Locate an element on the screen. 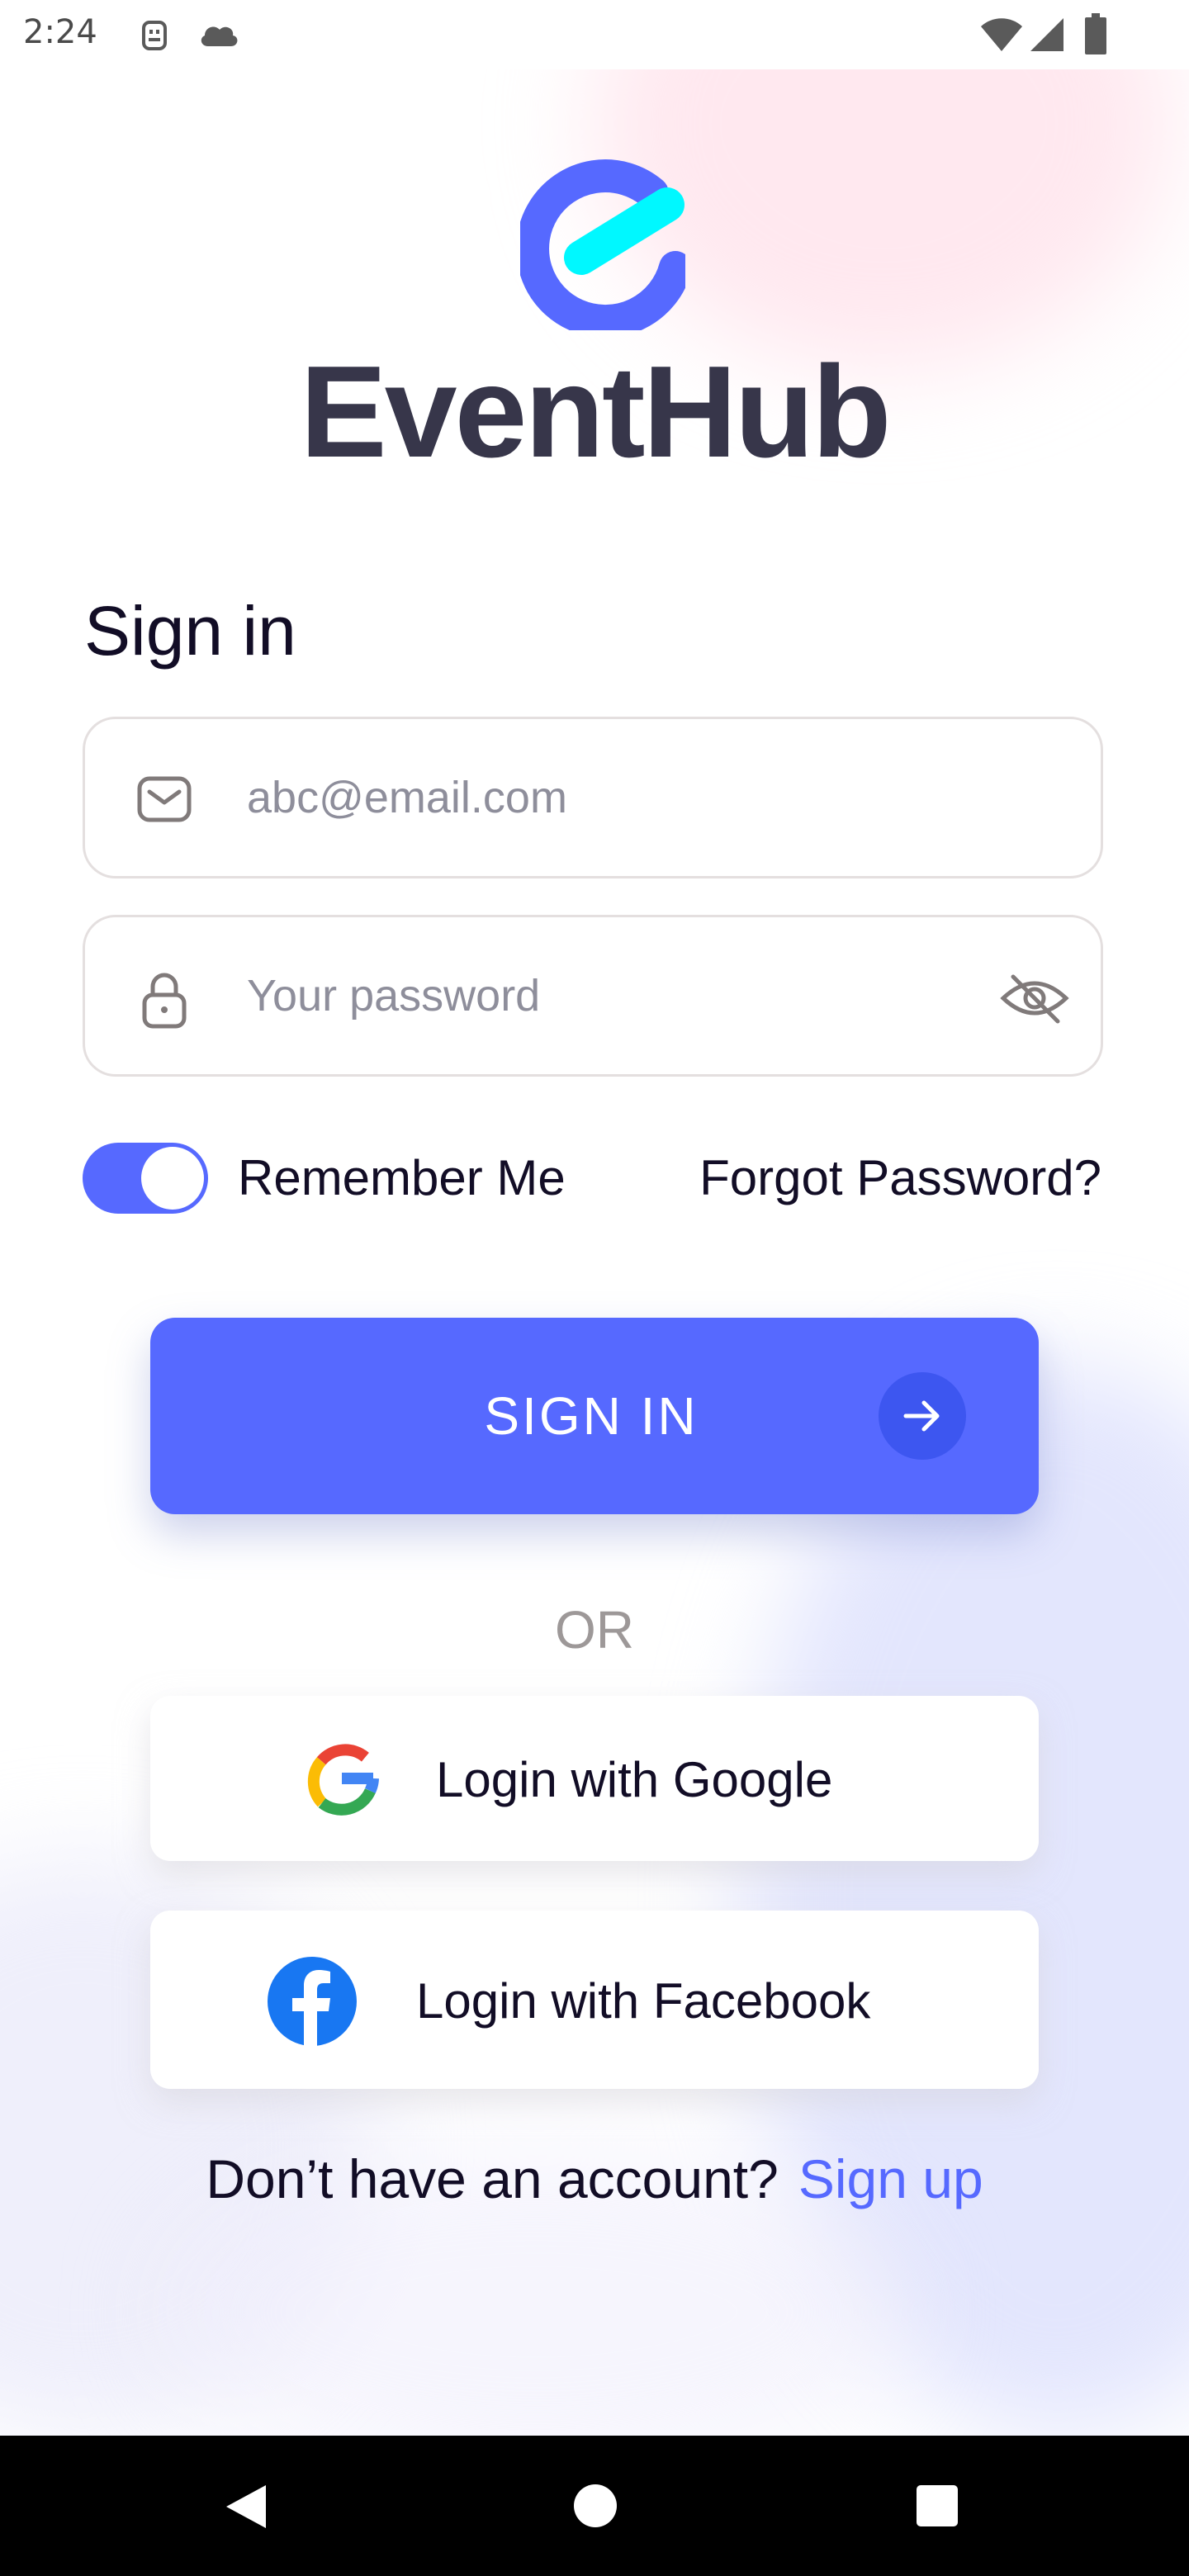 The height and width of the screenshot is (2576, 1189). sim-card-icon is located at coordinates (154, 35).